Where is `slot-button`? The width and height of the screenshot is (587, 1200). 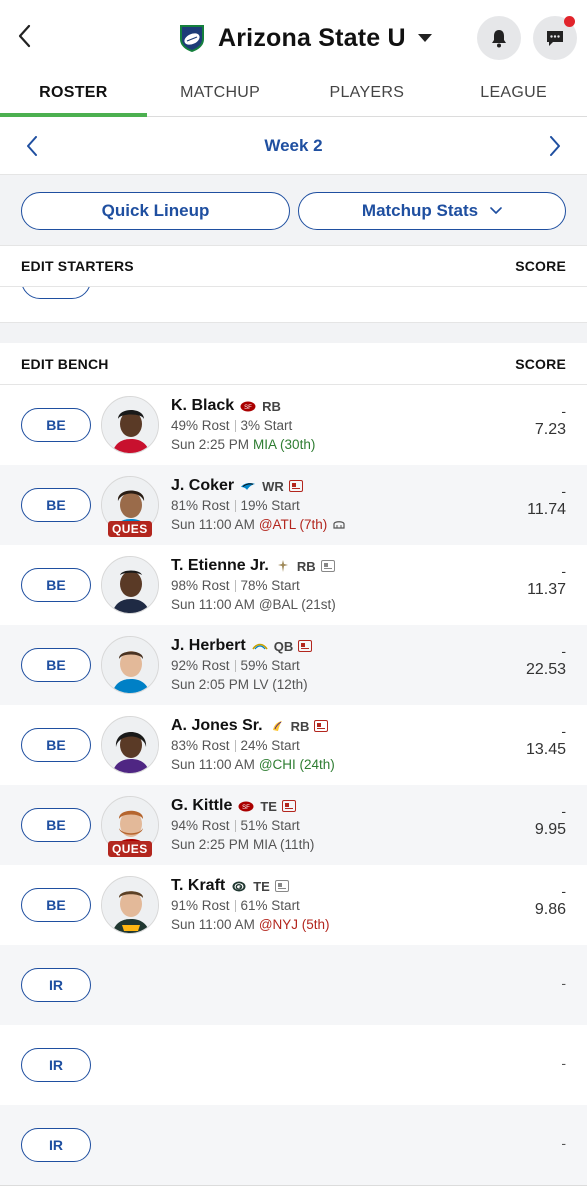
slot-button is located at coordinates (56, 293).